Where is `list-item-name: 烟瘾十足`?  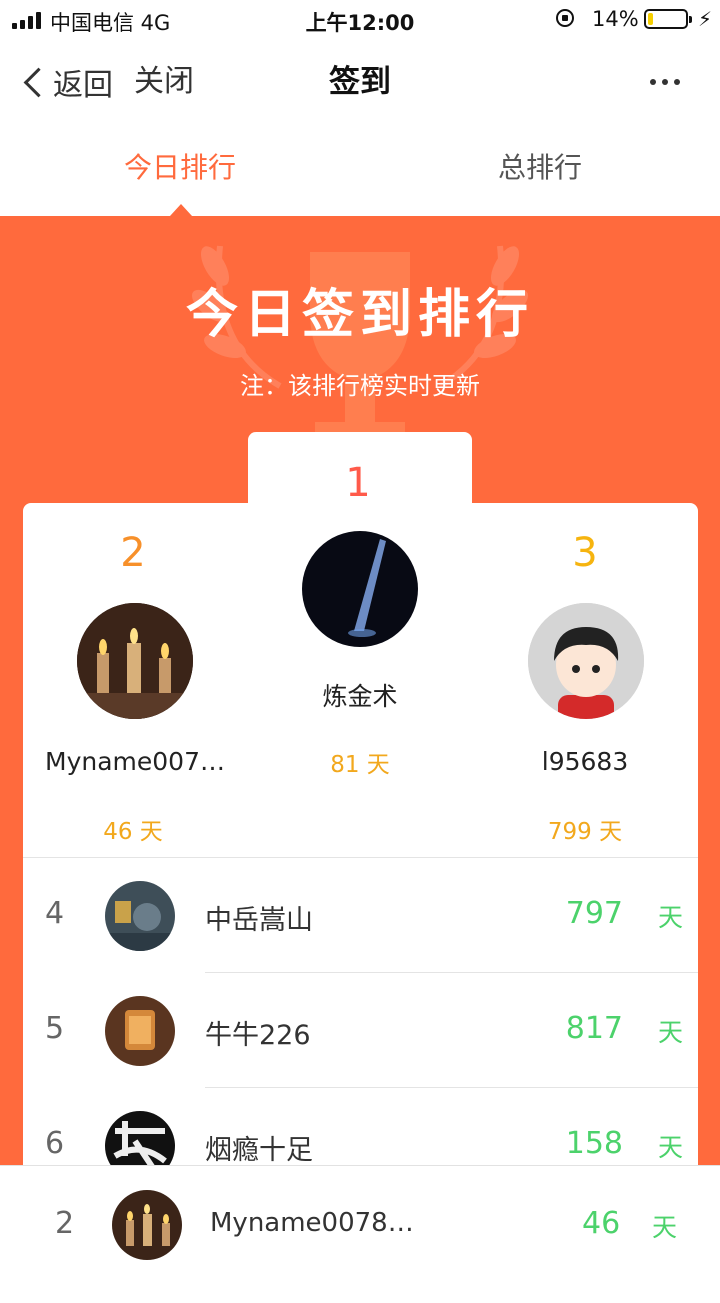
list-item-name: 烟瘾十足 is located at coordinates (259, 1150).